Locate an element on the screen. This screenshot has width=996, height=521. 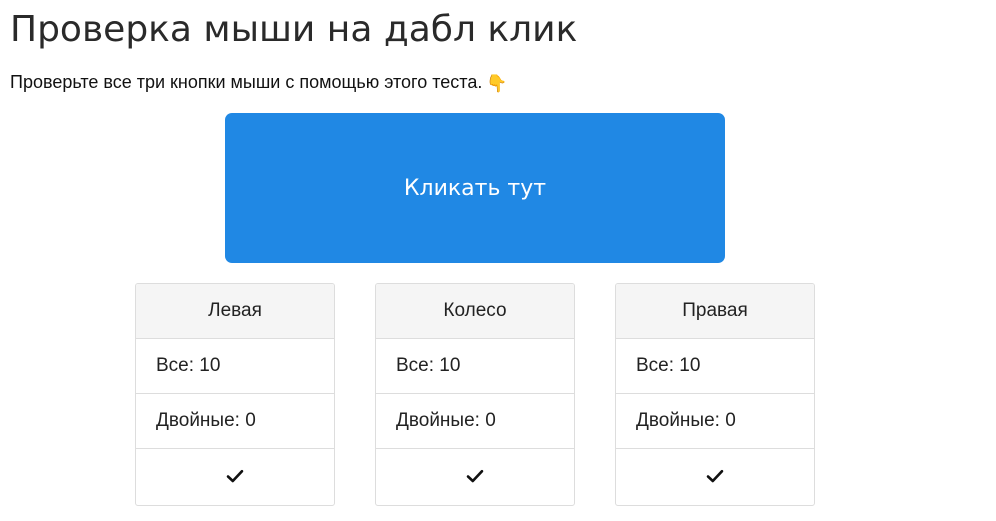
card-header: Колесо is located at coordinates (475, 311).